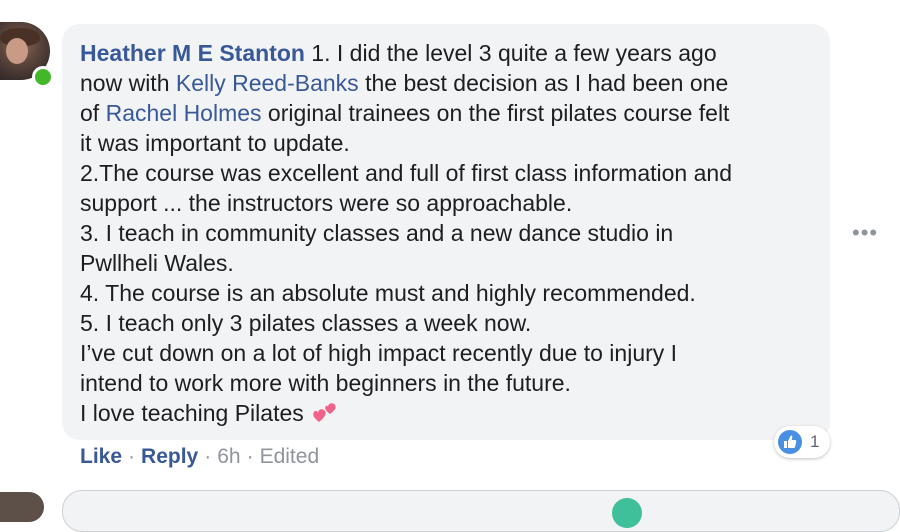 The height and width of the screenshot is (532, 900). Describe the element at coordinates (157, 263) in the screenshot. I see `comment-line: Pwllheli Wales.` at that location.